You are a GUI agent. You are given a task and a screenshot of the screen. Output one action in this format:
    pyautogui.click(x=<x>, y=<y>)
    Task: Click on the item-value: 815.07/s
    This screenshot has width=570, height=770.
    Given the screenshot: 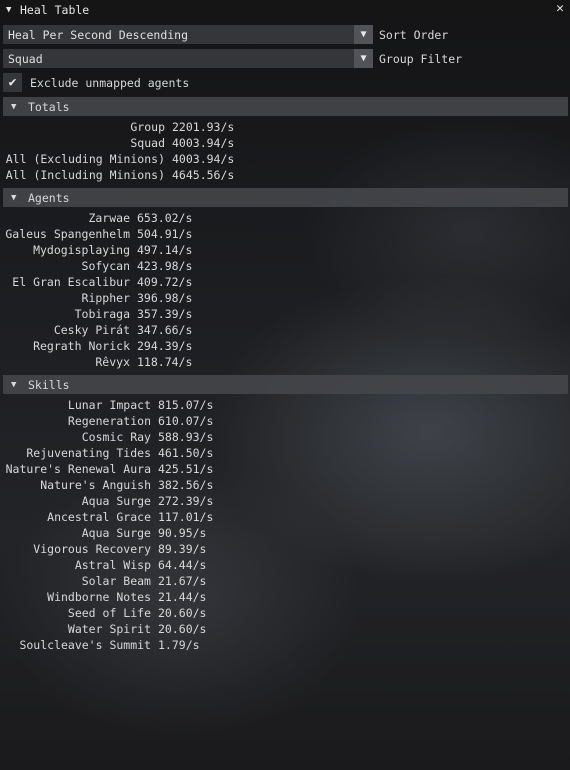 What is the action you would take?
    pyautogui.click(x=186, y=405)
    